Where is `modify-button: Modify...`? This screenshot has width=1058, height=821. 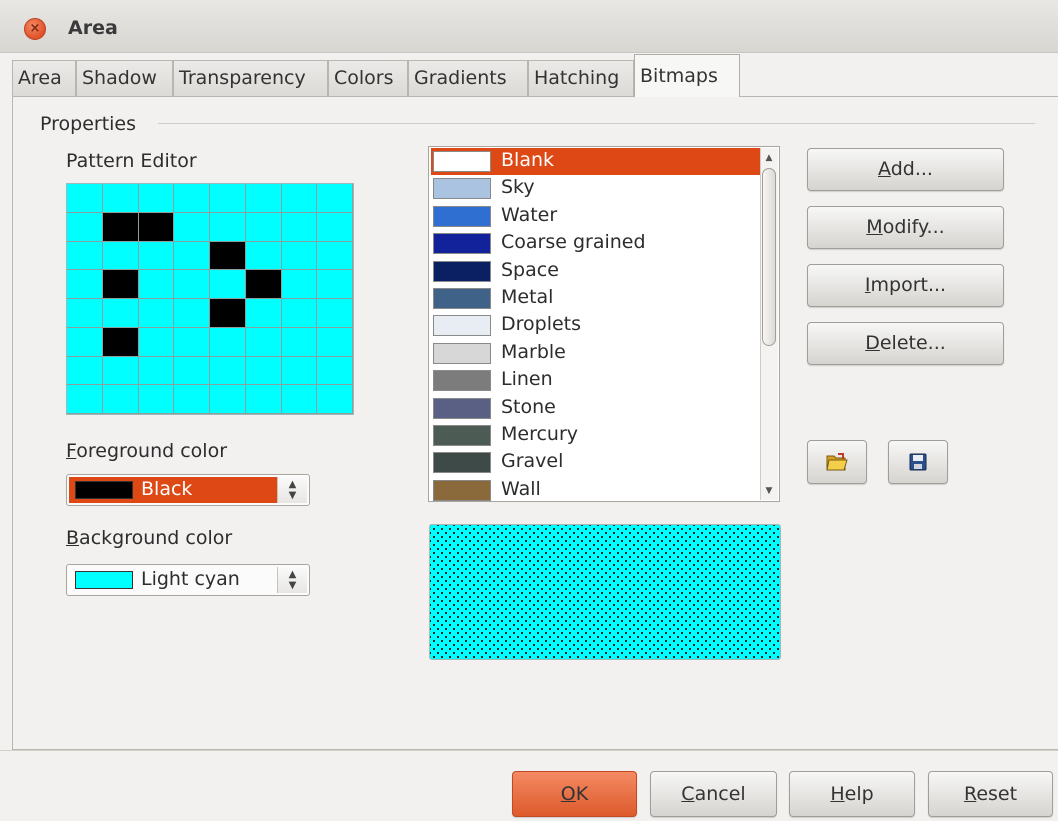
modify-button: Modify... is located at coordinates (905, 227).